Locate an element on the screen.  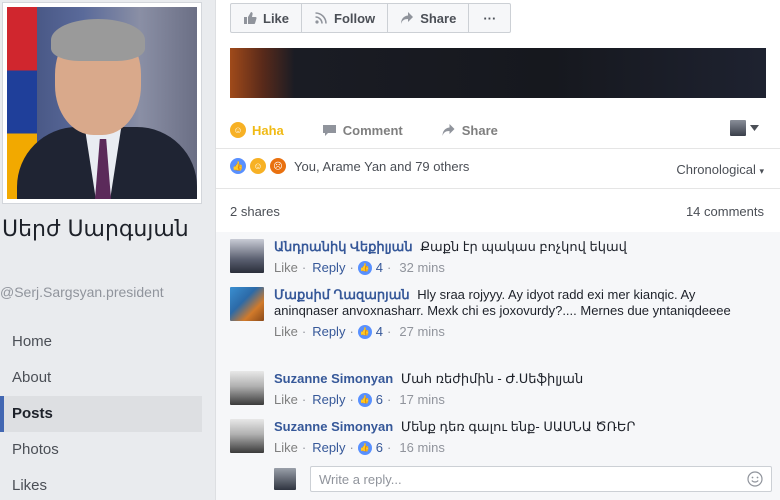
comment-author: Անդրանիկ Վեքիլյան is located at coordinates (343, 246).